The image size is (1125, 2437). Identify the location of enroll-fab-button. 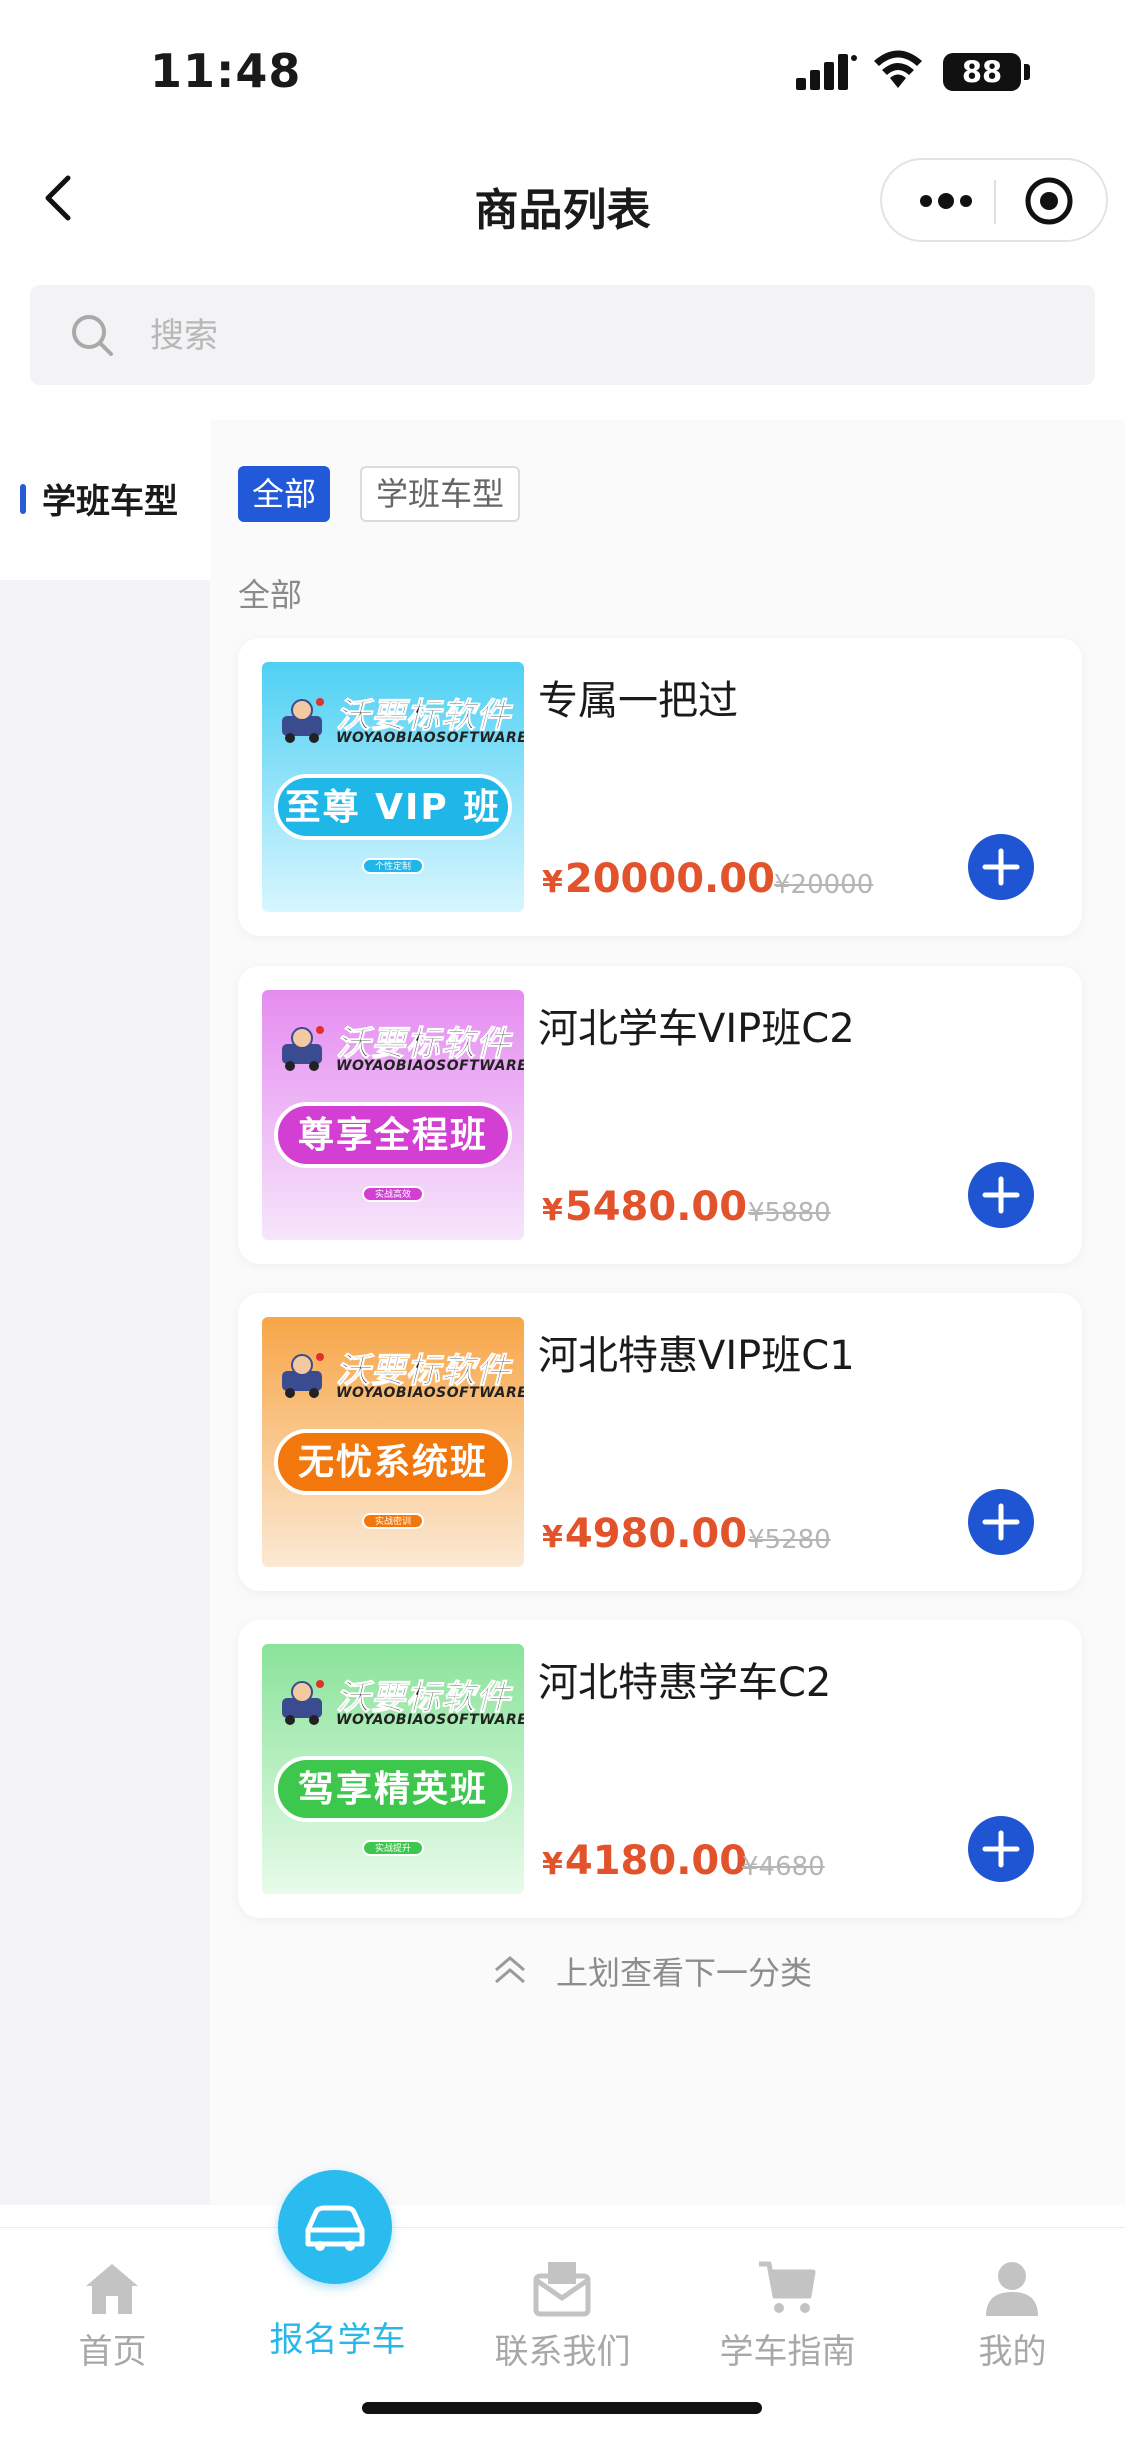
(335, 2227).